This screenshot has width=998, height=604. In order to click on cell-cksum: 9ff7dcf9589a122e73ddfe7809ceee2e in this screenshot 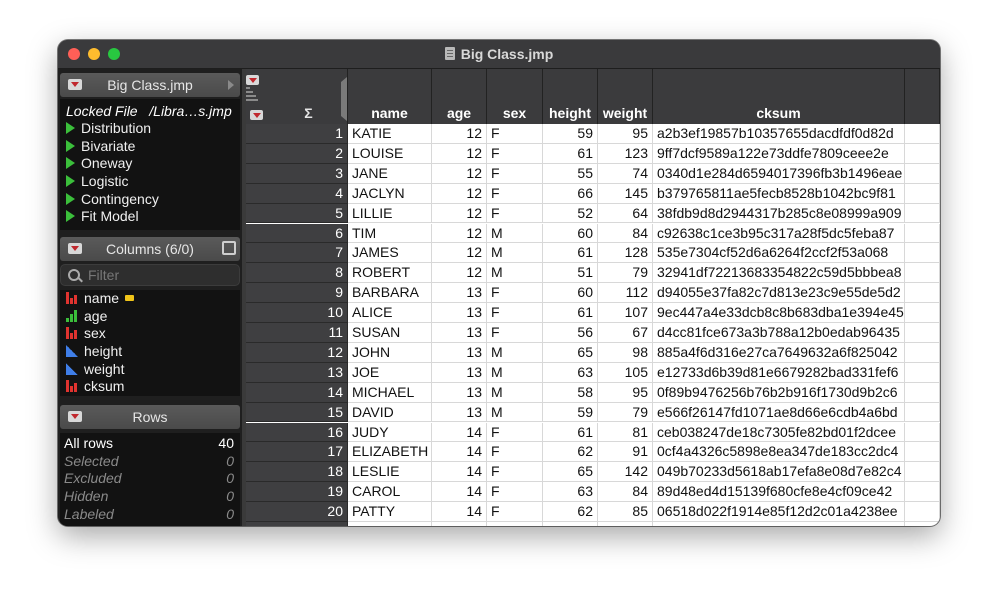, I will do `click(779, 153)`.